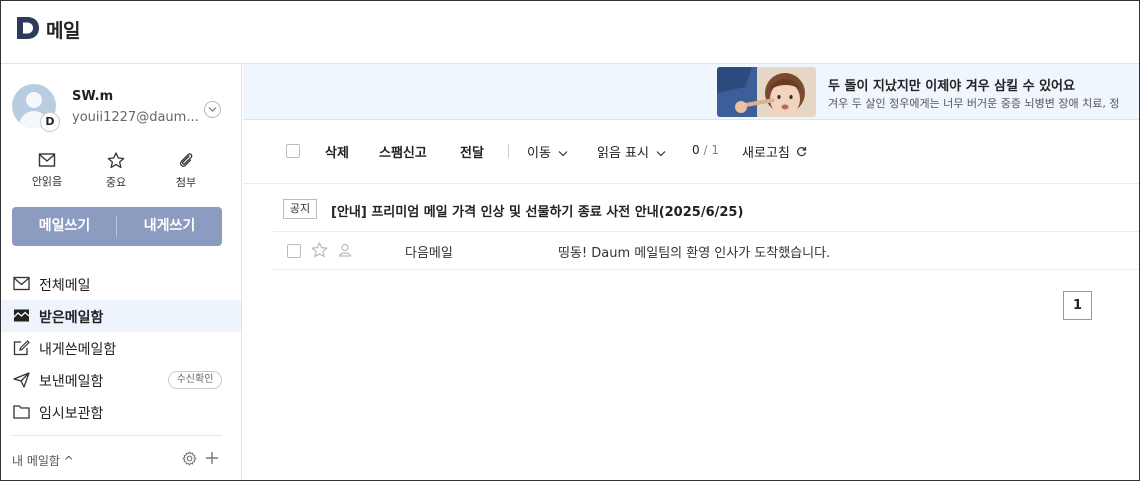 This screenshot has width=1140, height=481. I want to click on banner-title: 두 돌이 지났지만 이제야 겨우 삼킬 수 있어요, so click(951, 86).